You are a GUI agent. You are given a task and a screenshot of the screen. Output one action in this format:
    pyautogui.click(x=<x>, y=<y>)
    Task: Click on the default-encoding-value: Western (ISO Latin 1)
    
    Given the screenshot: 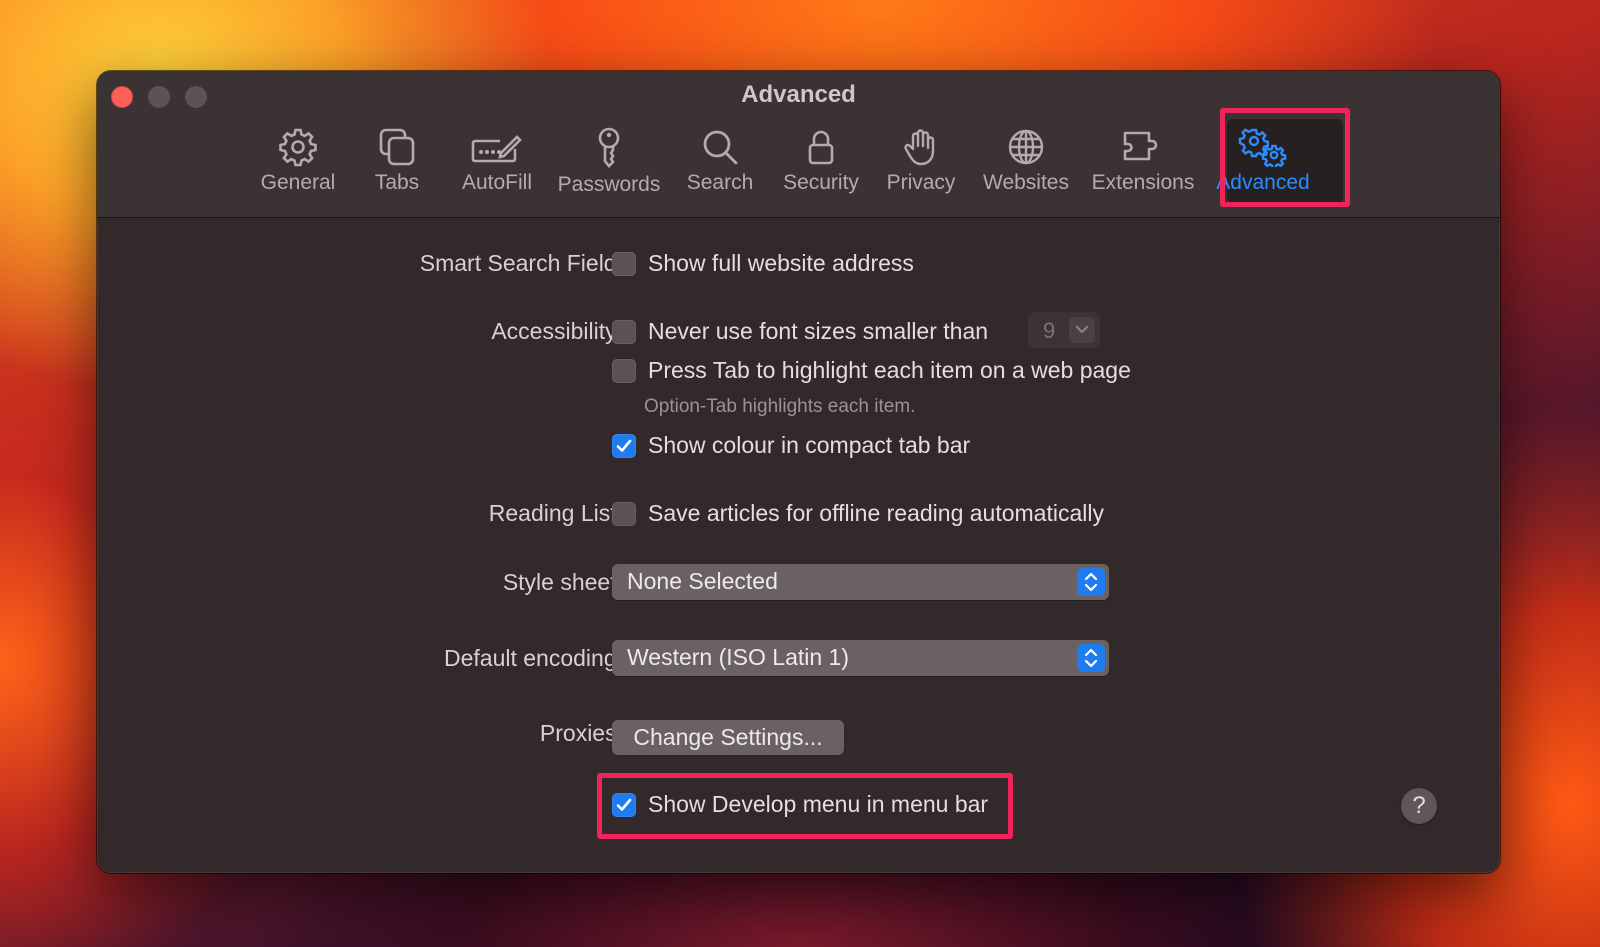 What is the action you would take?
    pyautogui.click(x=738, y=657)
    